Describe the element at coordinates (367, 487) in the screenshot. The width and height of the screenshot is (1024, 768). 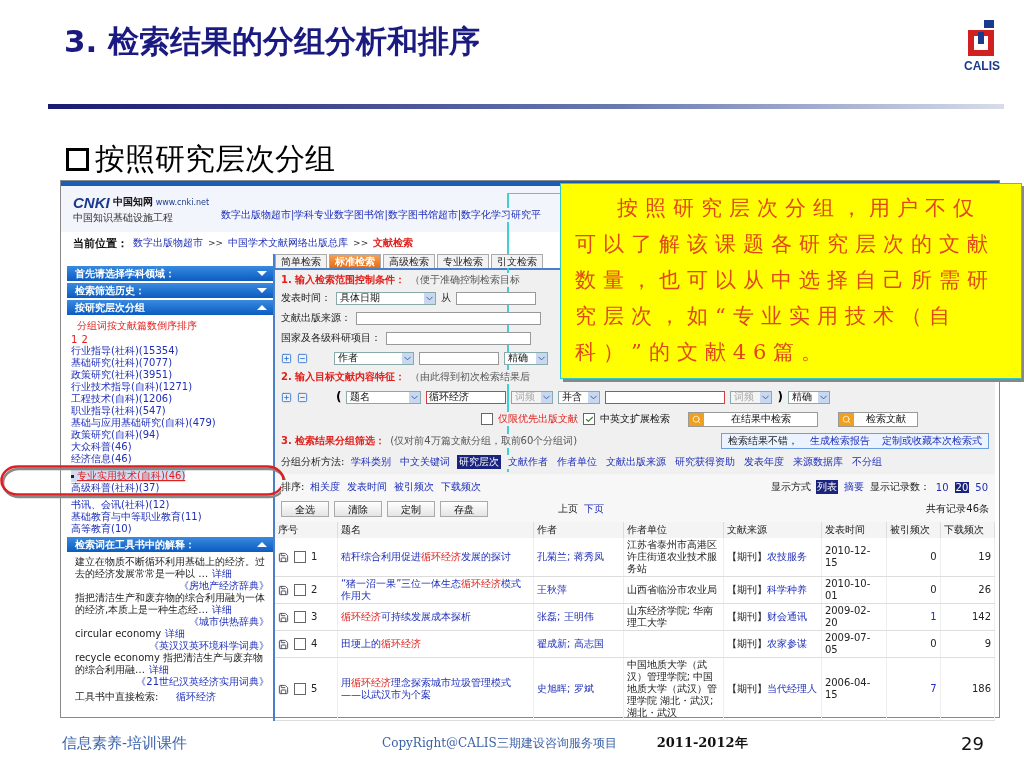
I see `sort-link: 发表时间` at that location.